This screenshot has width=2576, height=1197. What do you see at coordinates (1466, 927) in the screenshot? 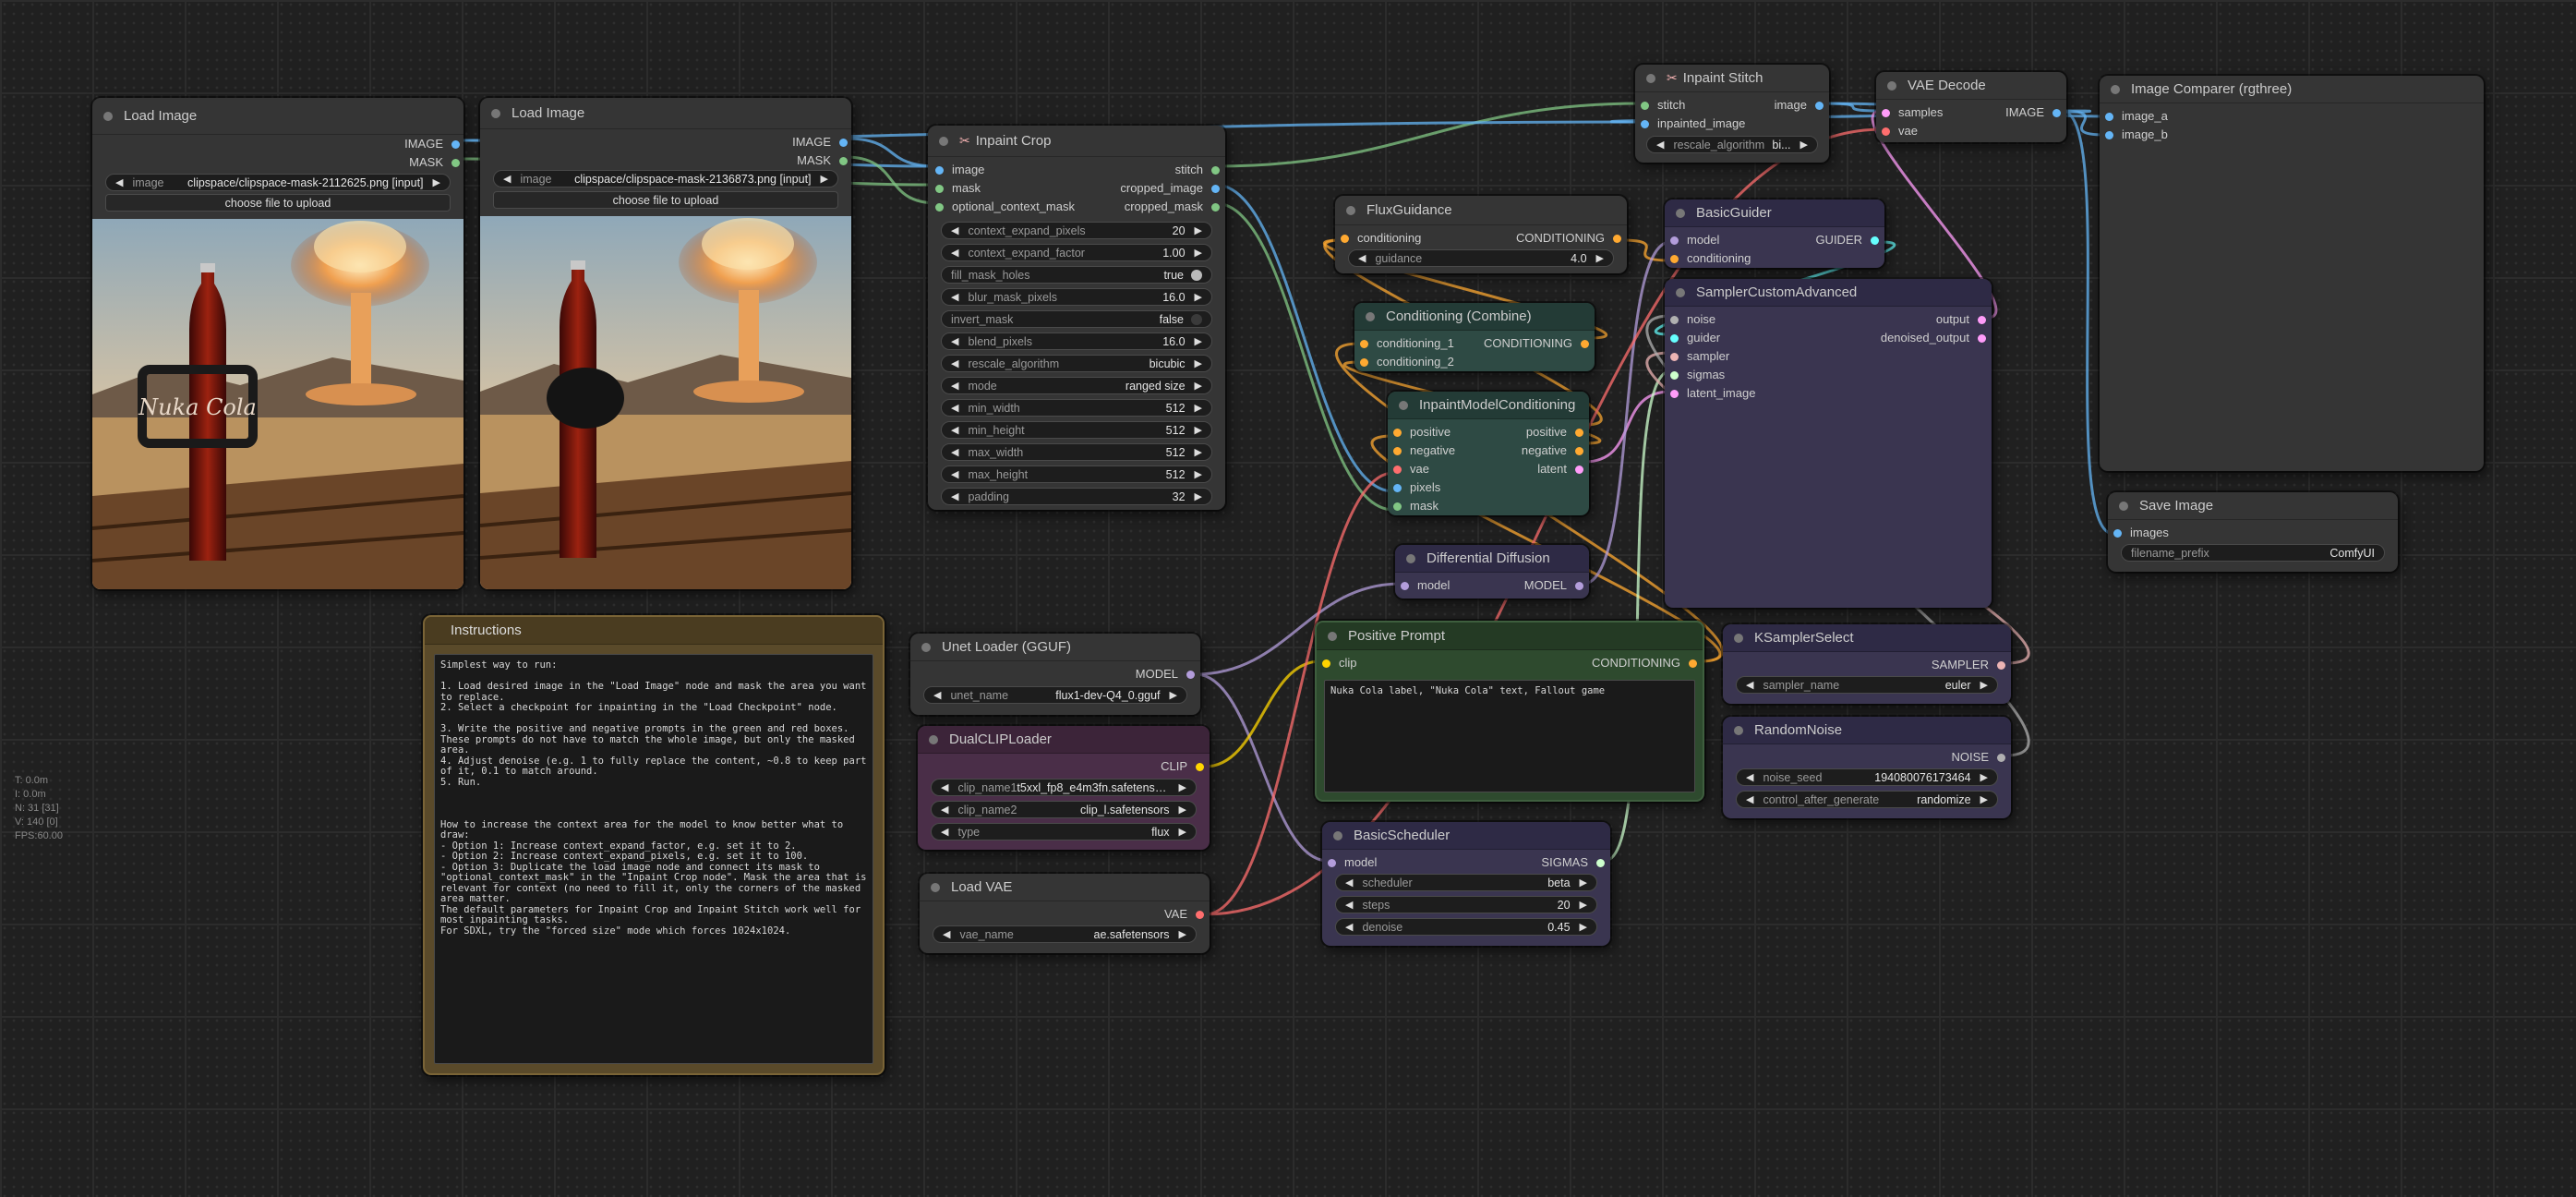
I see `widget-denoise: ◀ denoise 0.45 ▶` at bounding box center [1466, 927].